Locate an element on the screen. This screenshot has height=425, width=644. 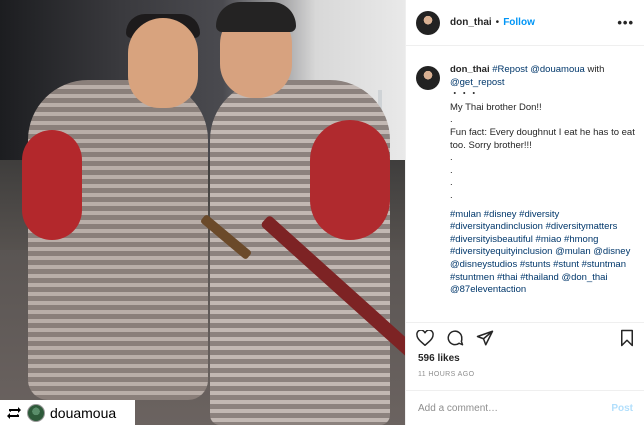
caption-line: My Thai brother Don!! is located at coordinates (496, 107).